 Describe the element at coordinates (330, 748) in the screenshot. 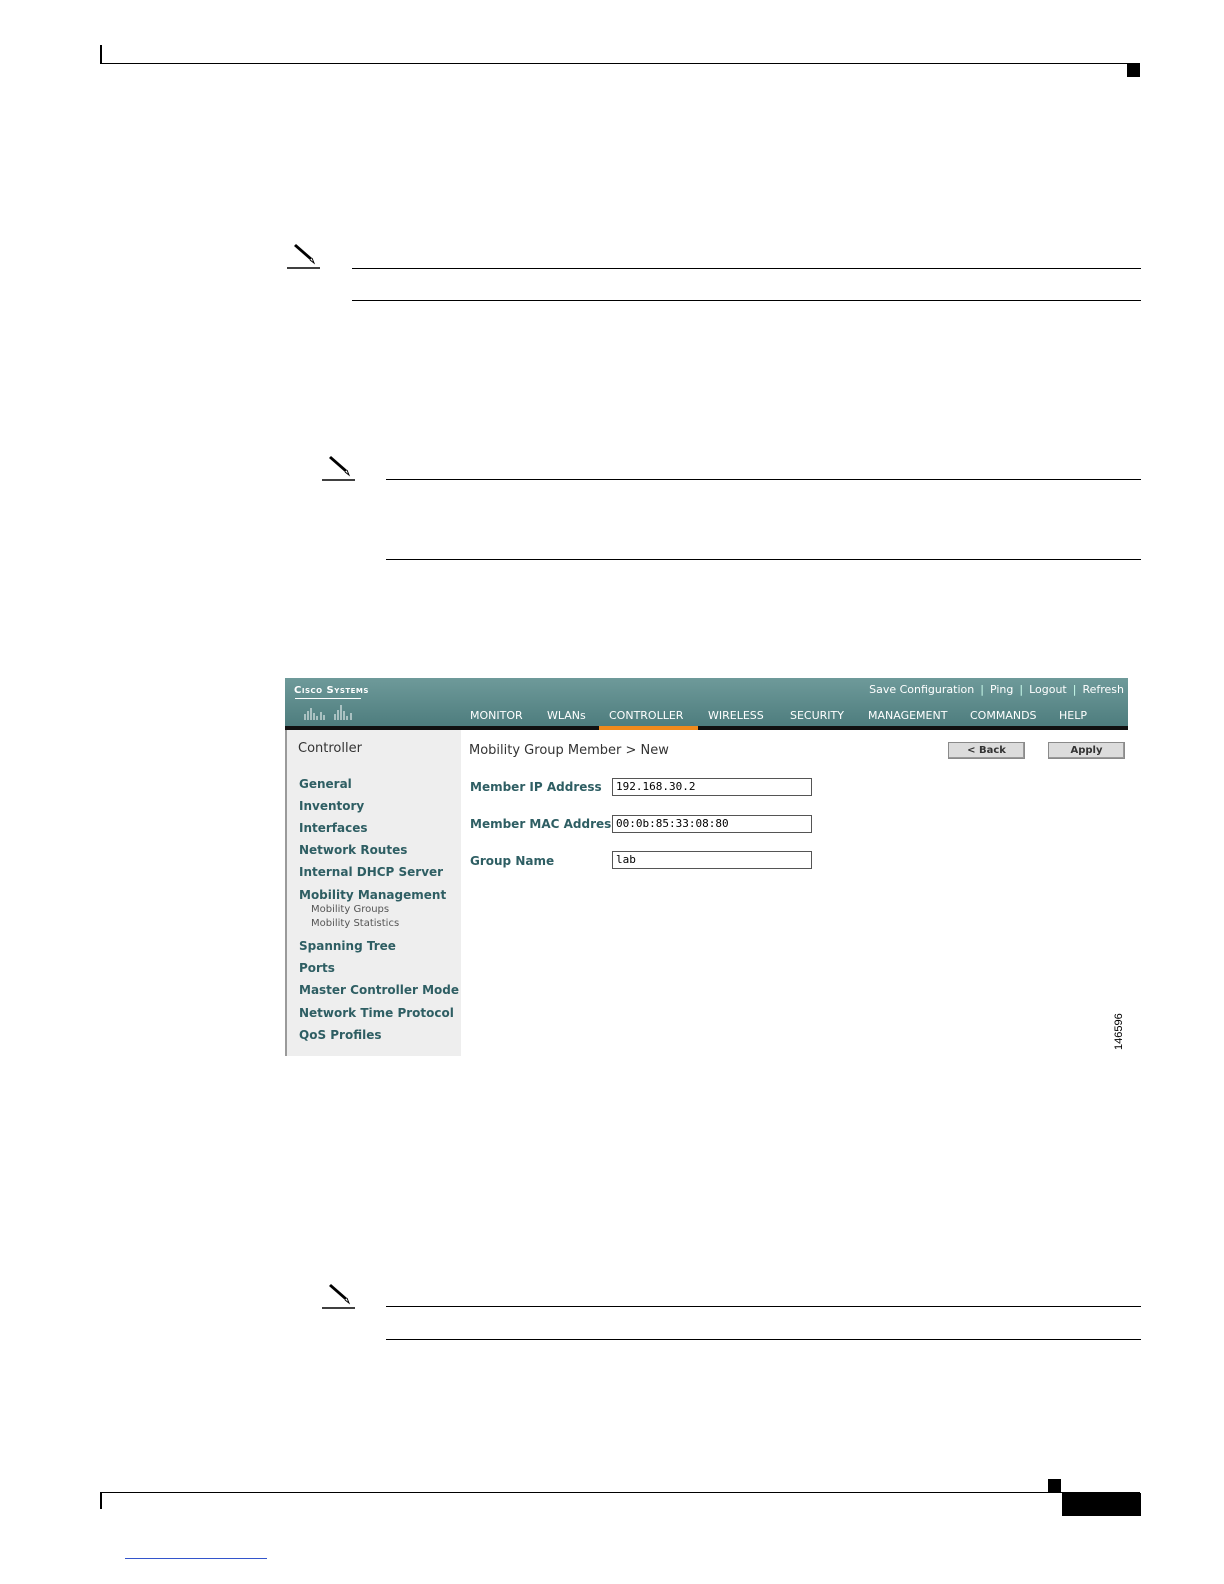

I see `sidebar-title: Controller` at that location.